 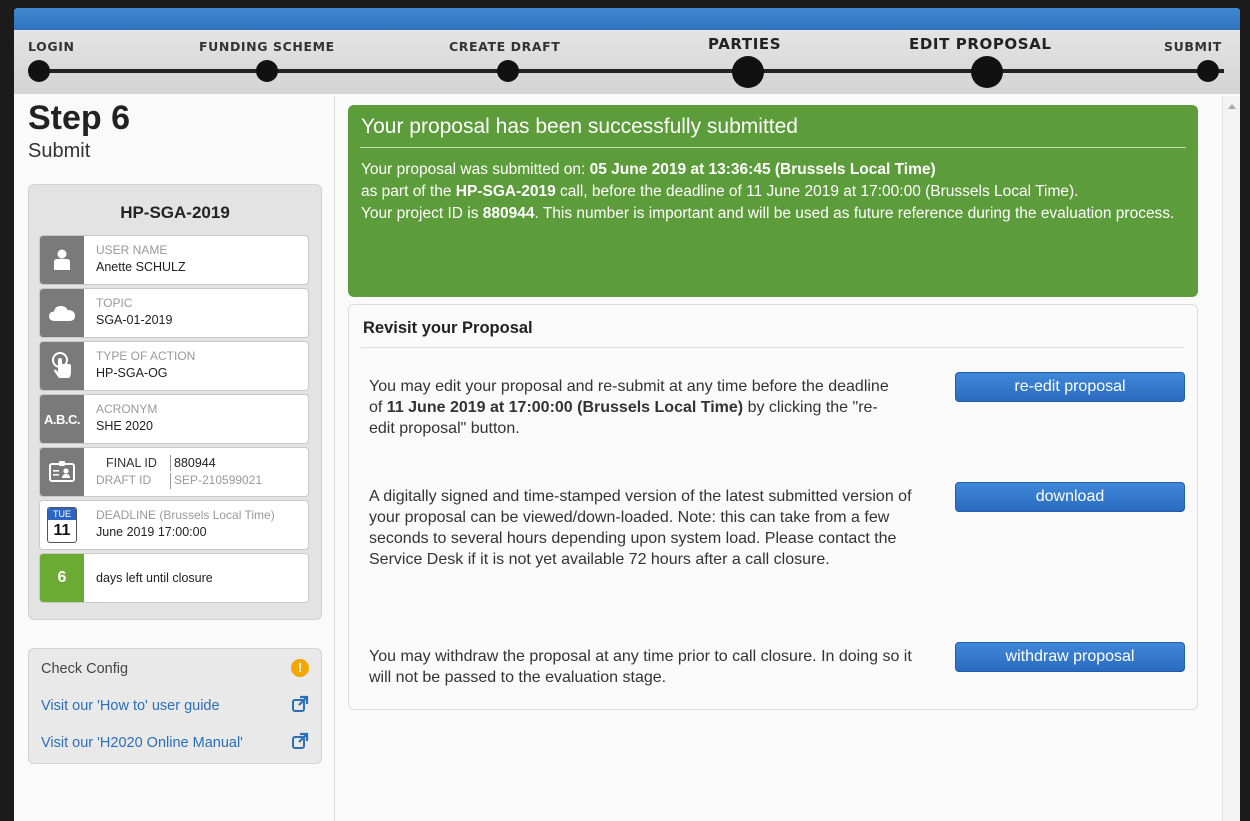 I want to click on call-identifier: HP-SGA-2019, so click(x=175, y=212).